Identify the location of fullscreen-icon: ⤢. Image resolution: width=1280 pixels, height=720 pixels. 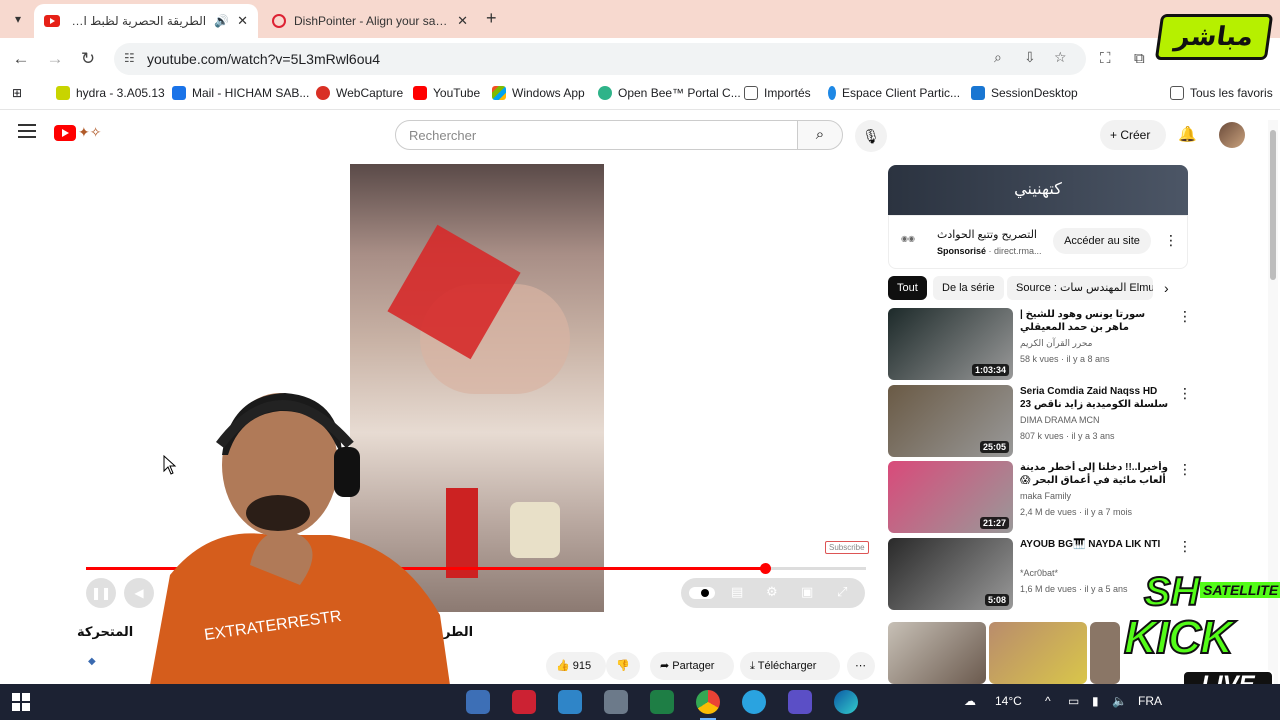
(842, 592).